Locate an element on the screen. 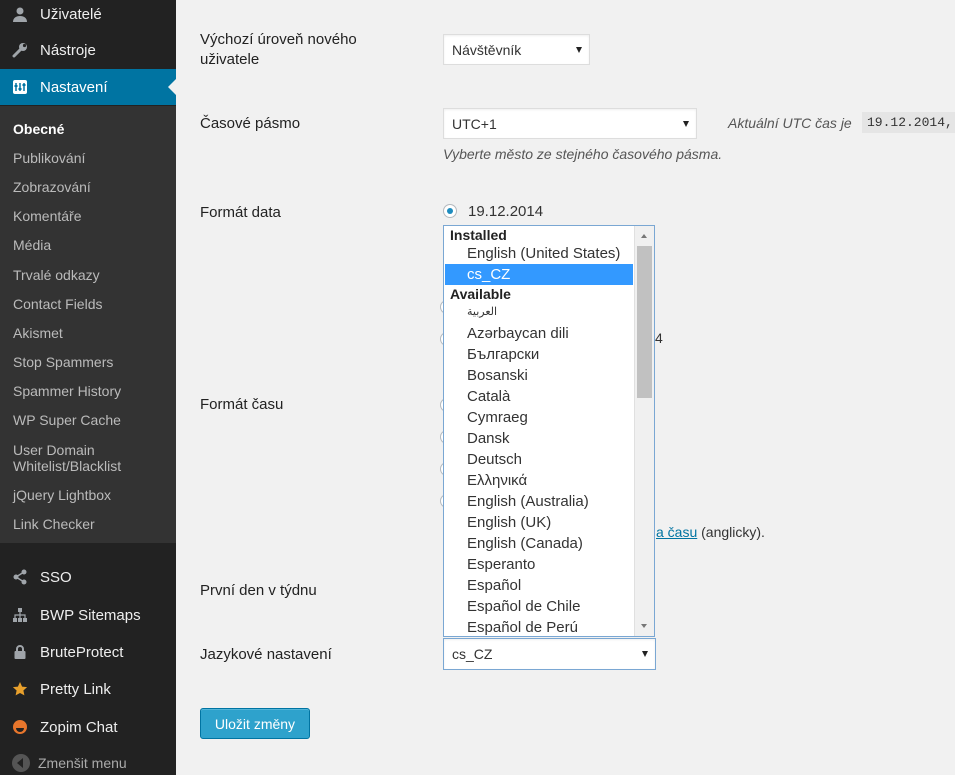  time-doc-suffix: (anglicky). is located at coordinates (733, 532).